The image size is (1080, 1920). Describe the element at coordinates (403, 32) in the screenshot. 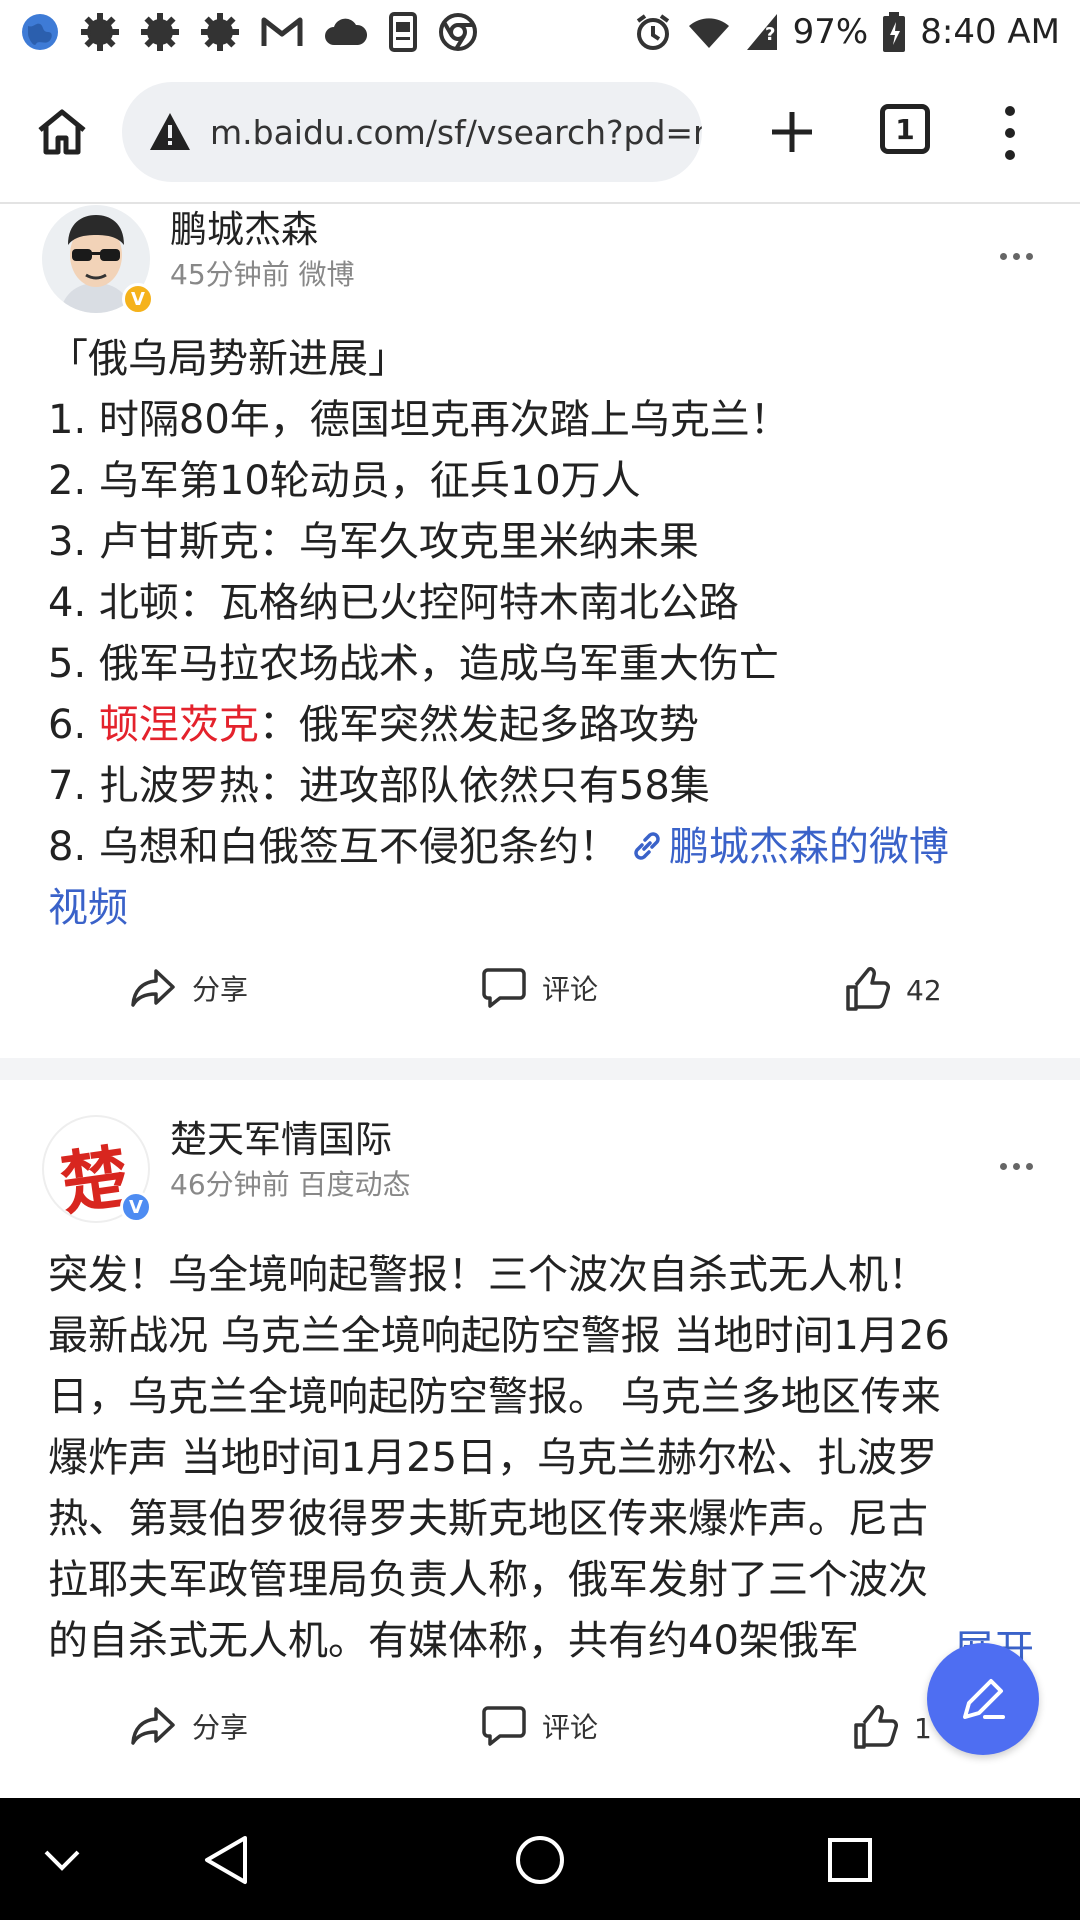

I see `reader-icon` at that location.